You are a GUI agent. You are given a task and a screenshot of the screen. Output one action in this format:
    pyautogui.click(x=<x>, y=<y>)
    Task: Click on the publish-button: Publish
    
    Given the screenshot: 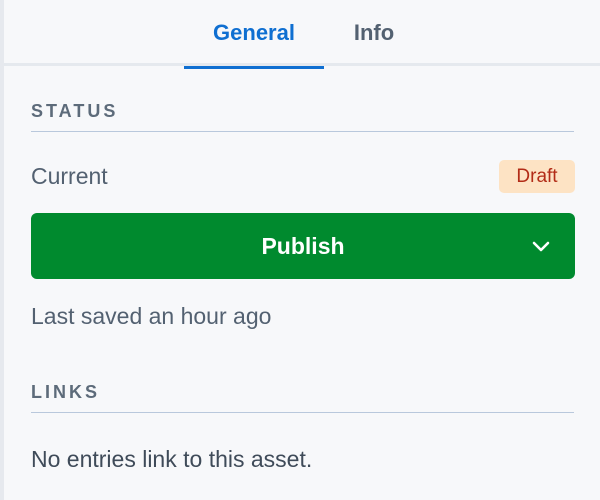 What is the action you would take?
    pyautogui.click(x=303, y=246)
    